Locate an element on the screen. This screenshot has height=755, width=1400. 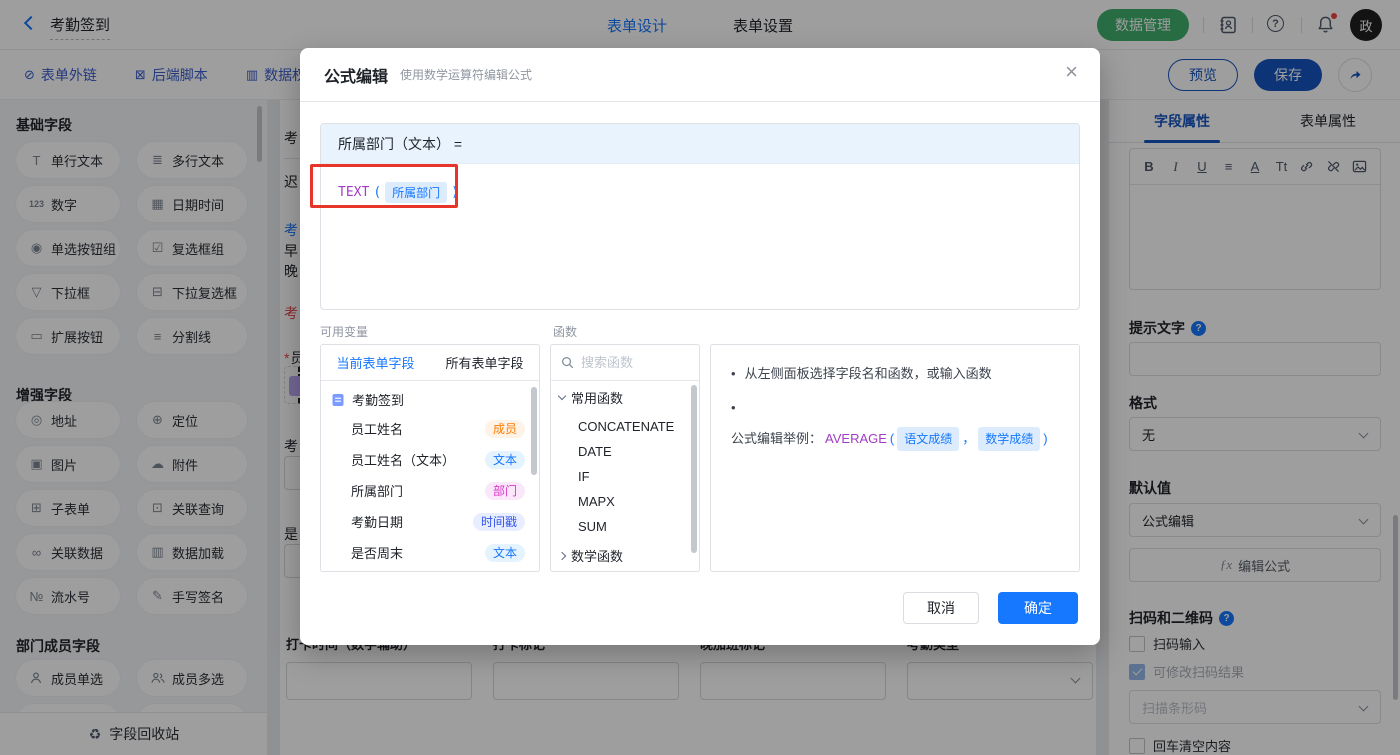
formula-target: 所属部门（文本） = is located at coordinates (700, 144).